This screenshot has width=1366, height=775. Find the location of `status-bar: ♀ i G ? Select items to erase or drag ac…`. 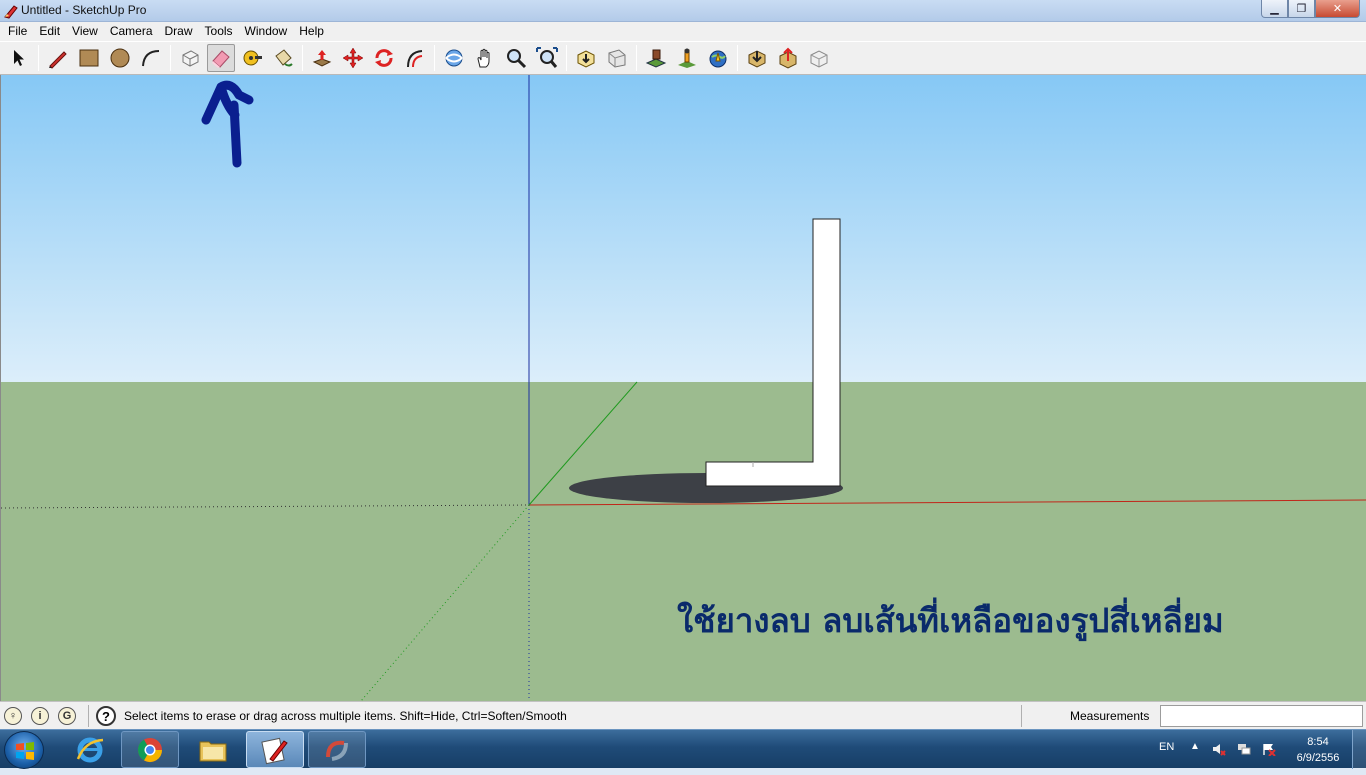

status-bar: ♀ i G ? Select items to erase or drag ac… is located at coordinates (683, 715).